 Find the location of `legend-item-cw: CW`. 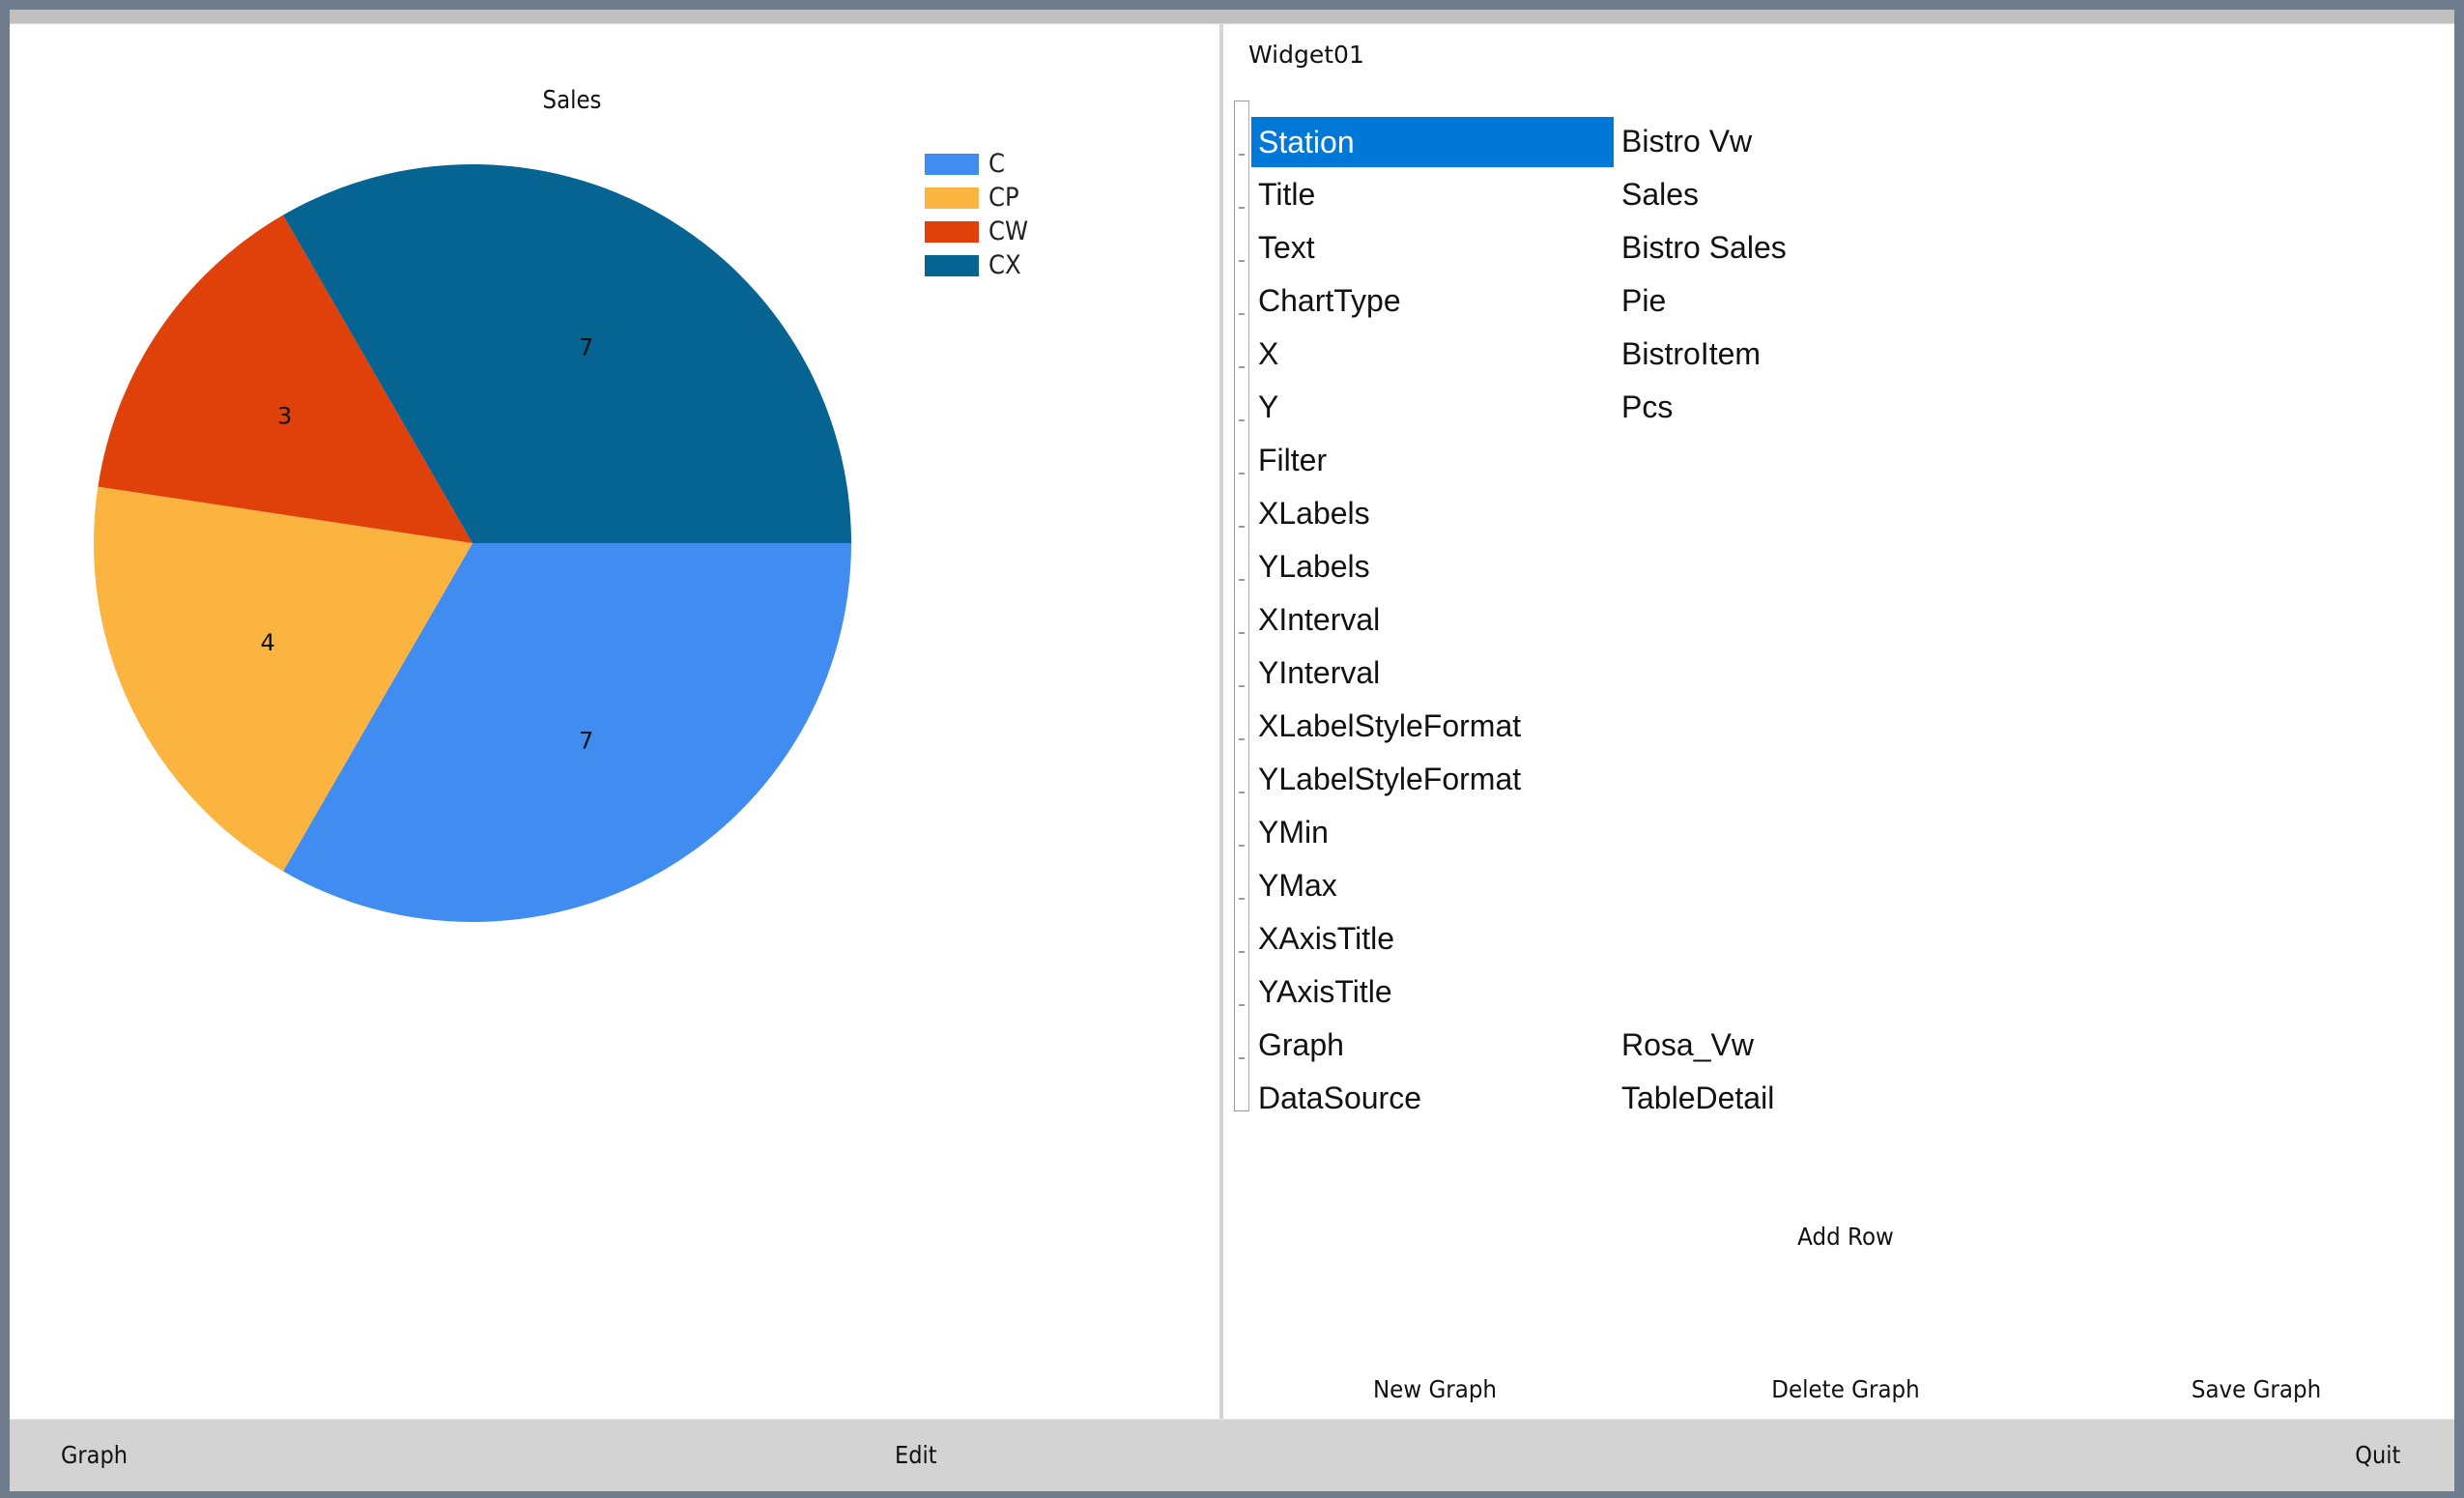

legend-item-cw: CW is located at coordinates (993, 231).